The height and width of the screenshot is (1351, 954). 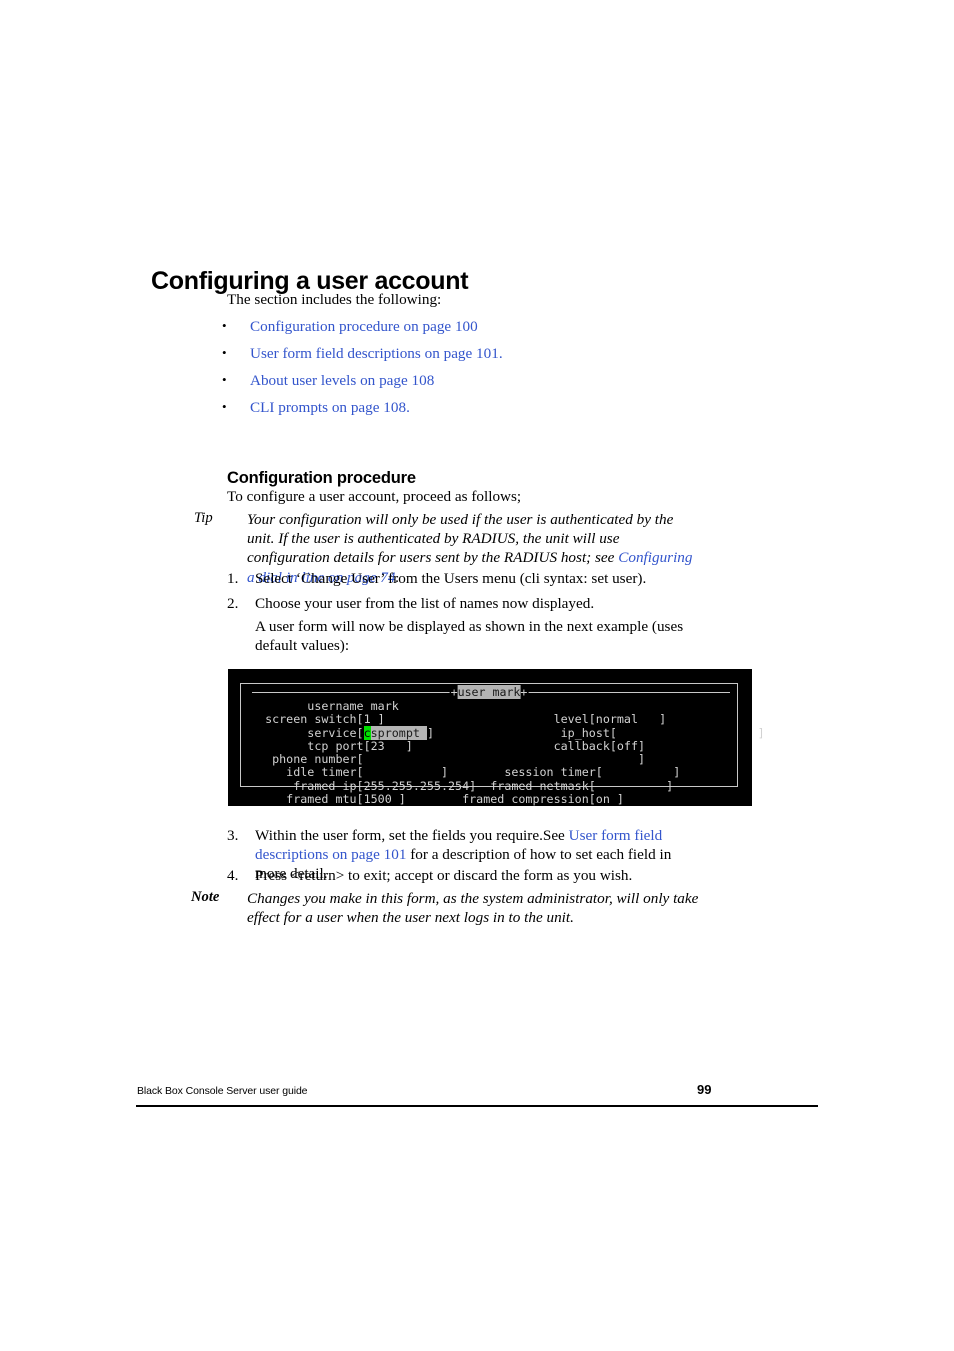 I want to click on terminal-line-screen-switch-level: screen switch[1 ] level[normal ], so click(x=459, y=719).